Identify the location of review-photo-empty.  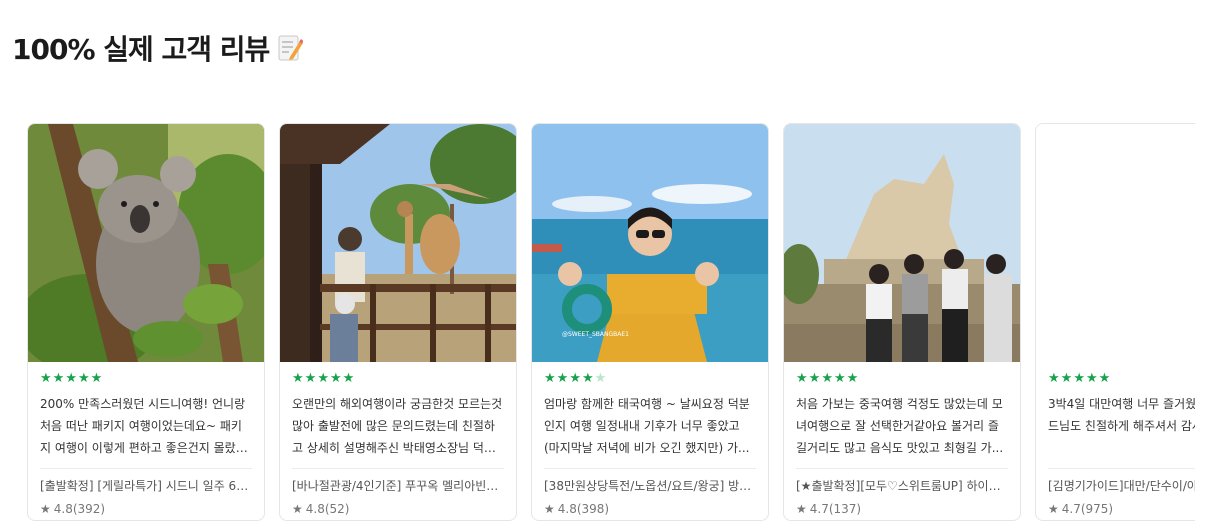
(1115, 243).